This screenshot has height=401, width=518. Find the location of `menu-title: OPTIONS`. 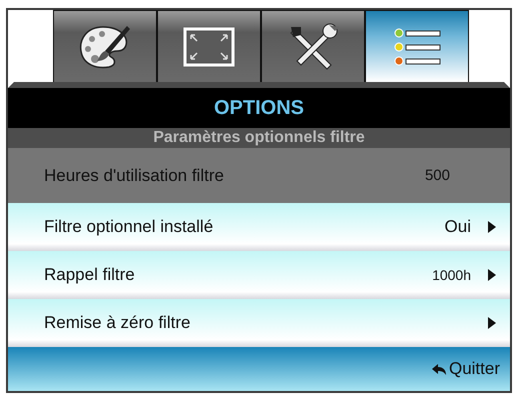

menu-title: OPTIONS is located at coordinates (259, 108).